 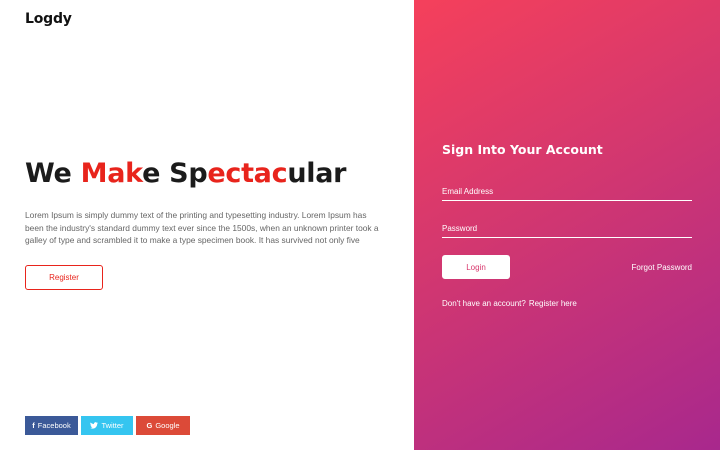 I want to click on hero-headline: We Make Spectacular, so click(x=185, y=173).